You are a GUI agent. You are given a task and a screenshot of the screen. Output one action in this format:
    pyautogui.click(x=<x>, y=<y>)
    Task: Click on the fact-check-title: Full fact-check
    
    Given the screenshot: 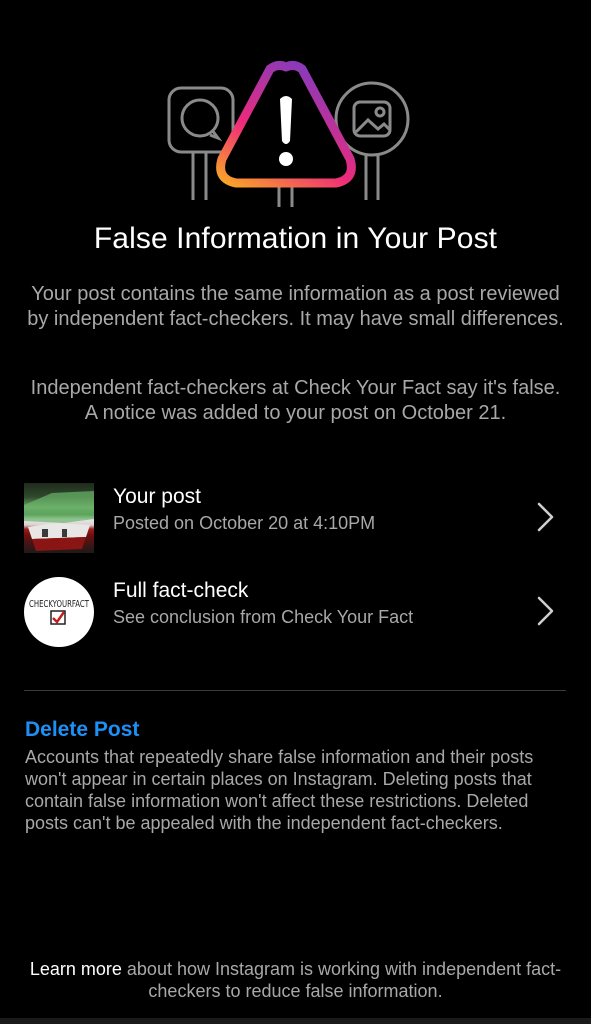 What is the action you would take?
    pyautogui.click(x=181, y=590)
    